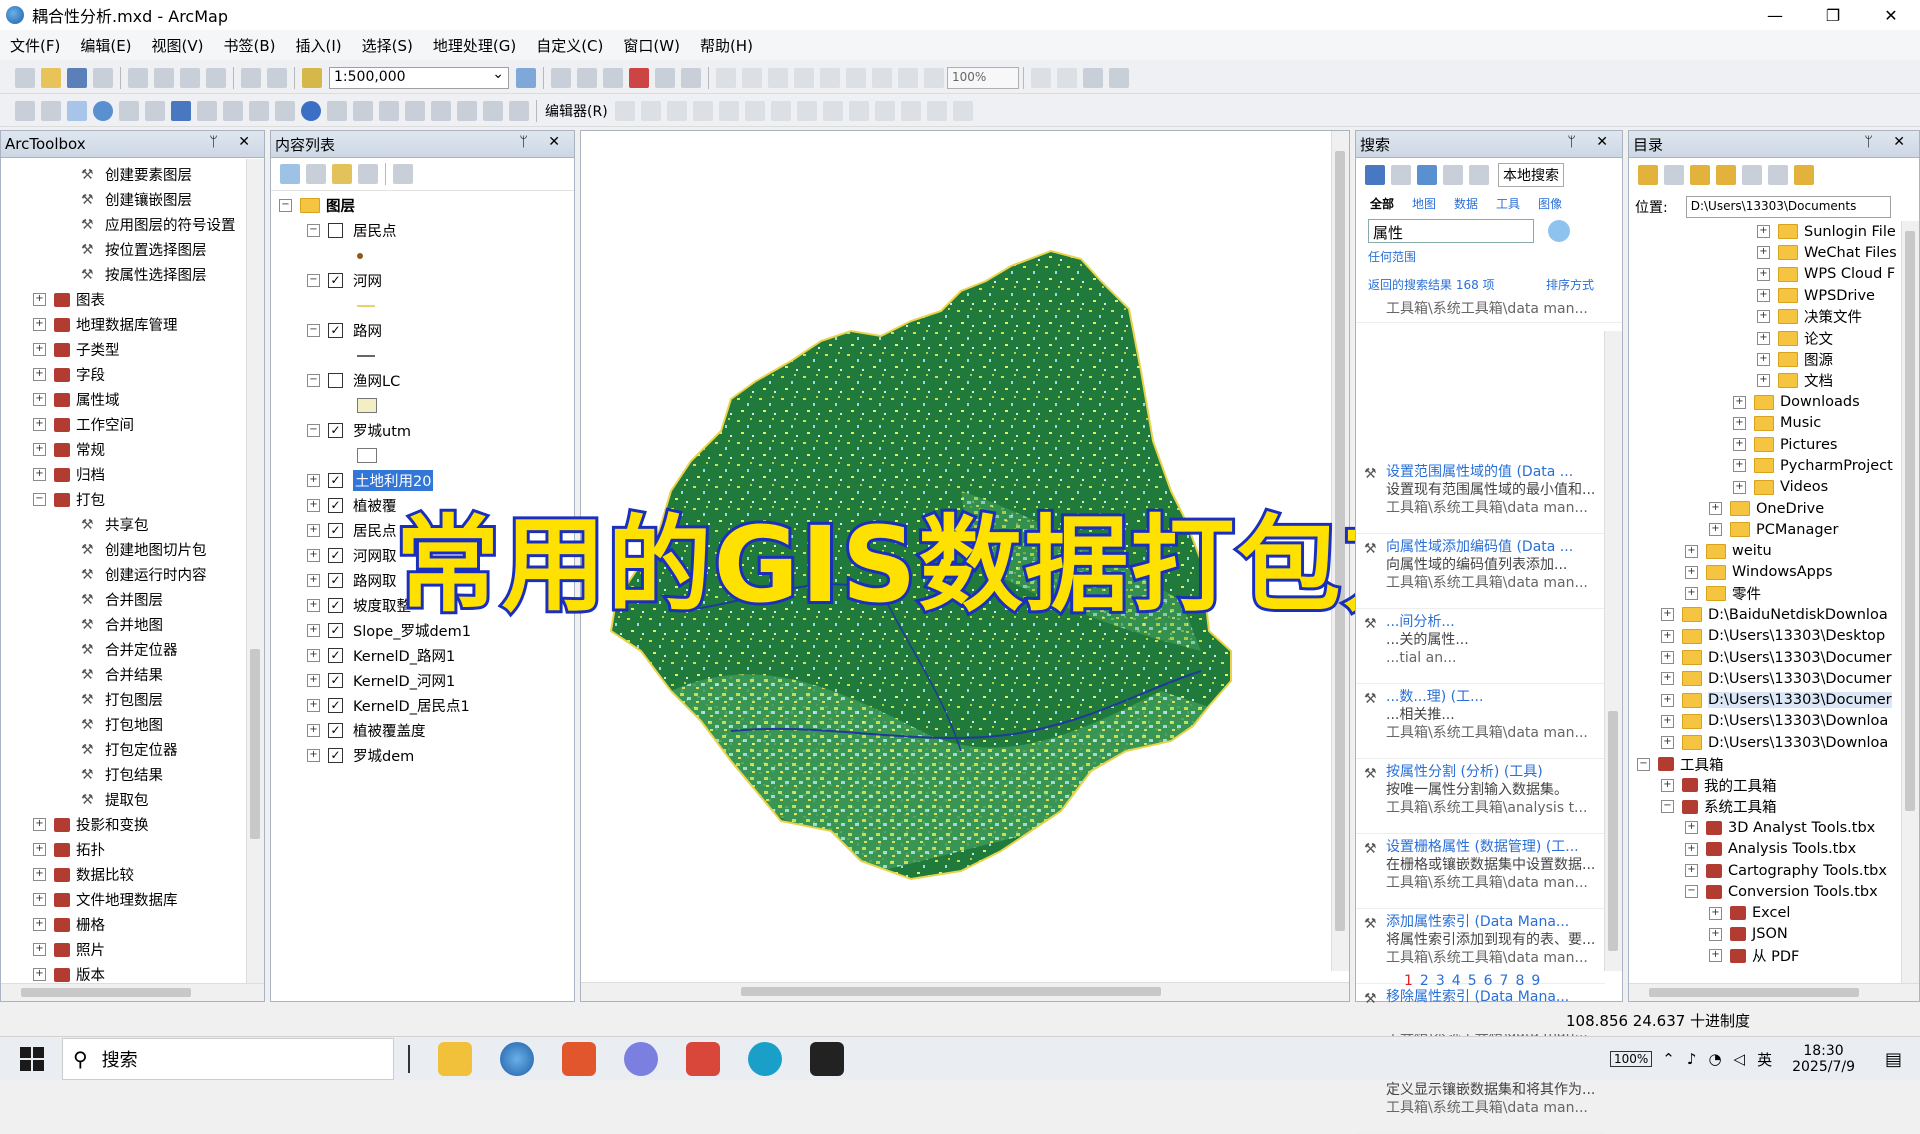 The height and width of the screenshot is (1134, 1920). Describe the element at coordinates (155, 110) in the screenshot. I see `fixed-zoom-out-map-icon` at that location.